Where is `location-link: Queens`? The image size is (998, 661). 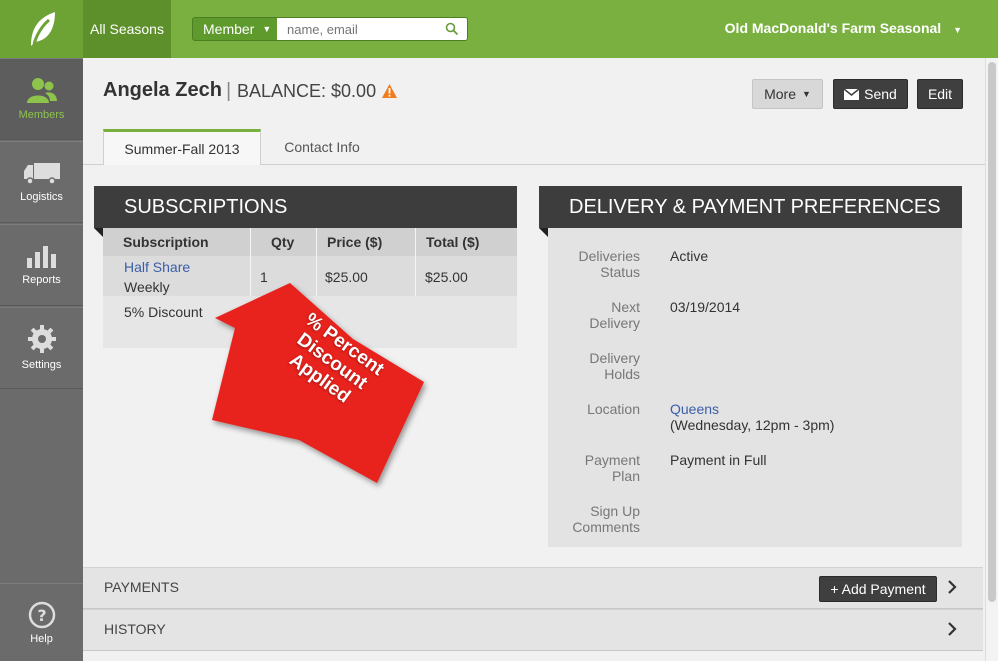
location-link: Queens is located at coordinates (752, 409).